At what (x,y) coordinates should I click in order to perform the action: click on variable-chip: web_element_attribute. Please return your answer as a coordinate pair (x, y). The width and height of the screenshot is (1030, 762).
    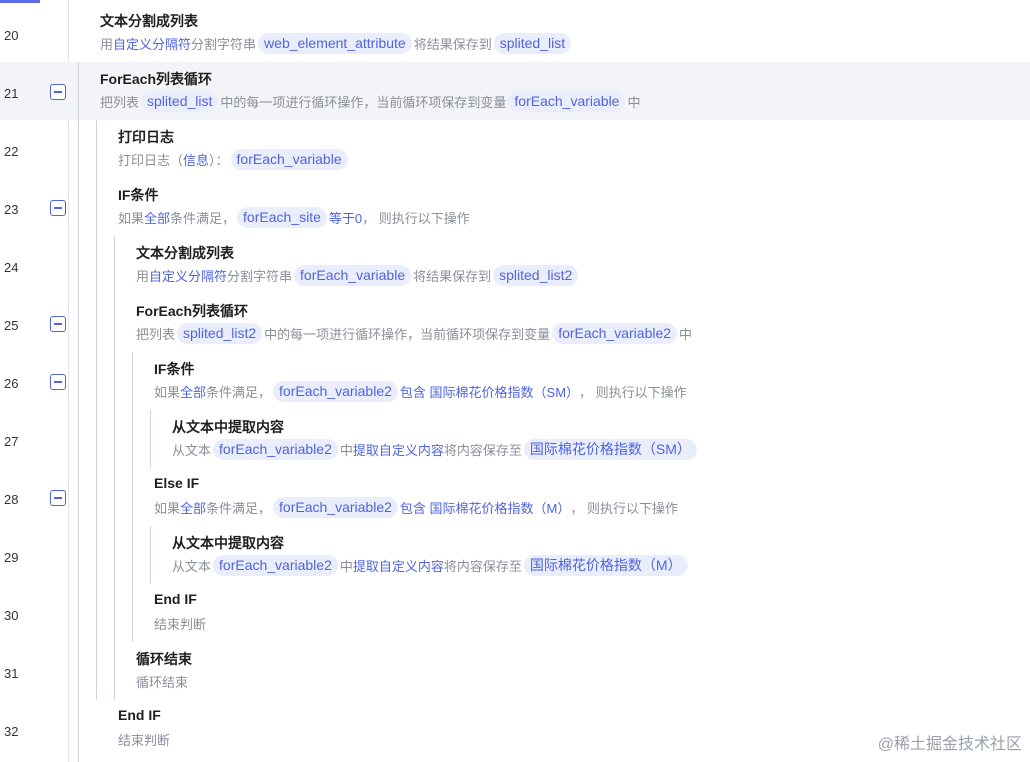
    Looking at the image, I should click on (335, 43).